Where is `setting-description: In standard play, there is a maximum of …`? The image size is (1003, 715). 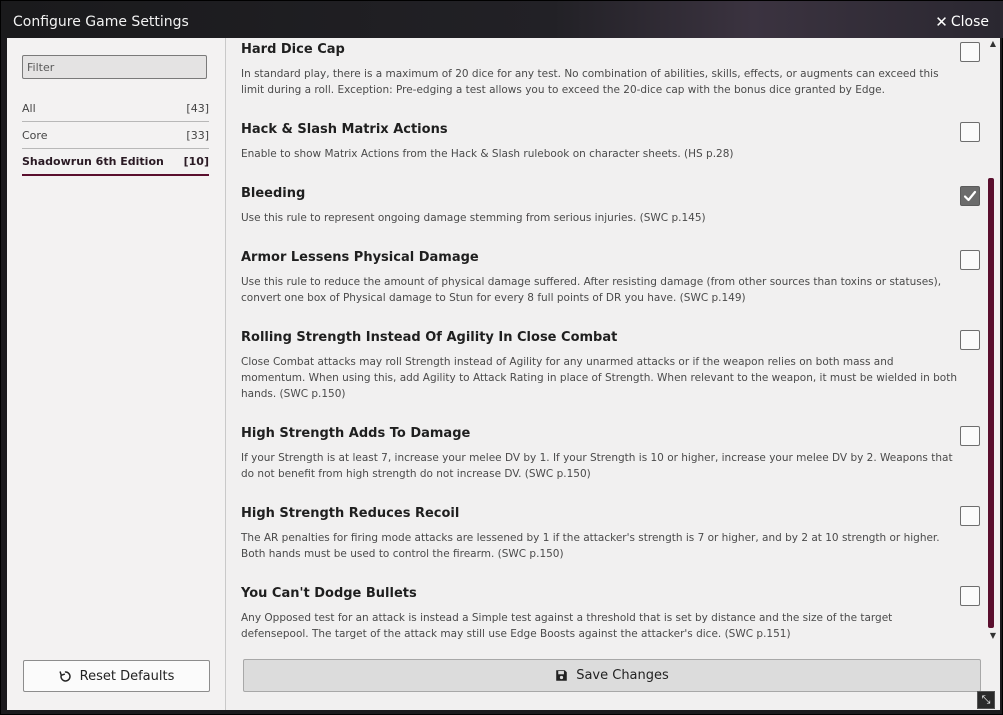 setting-description: In standard play, there is a maximum of … is located at coordinates (590, 82).